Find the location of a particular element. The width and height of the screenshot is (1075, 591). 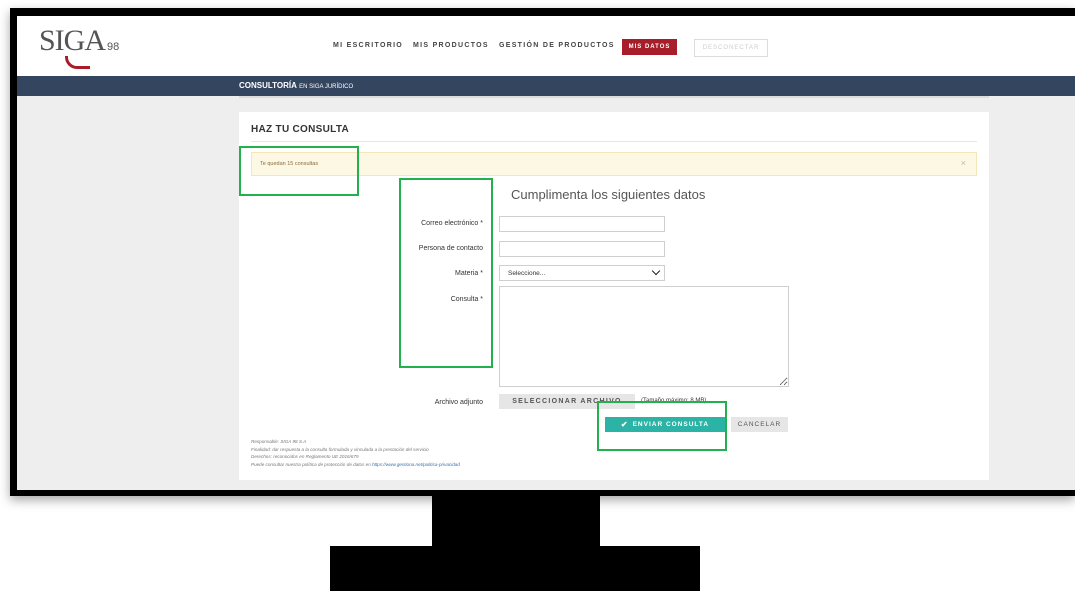

nav-mis-productos: MIS PRODUCTOS is located at coordinates (451, 45).